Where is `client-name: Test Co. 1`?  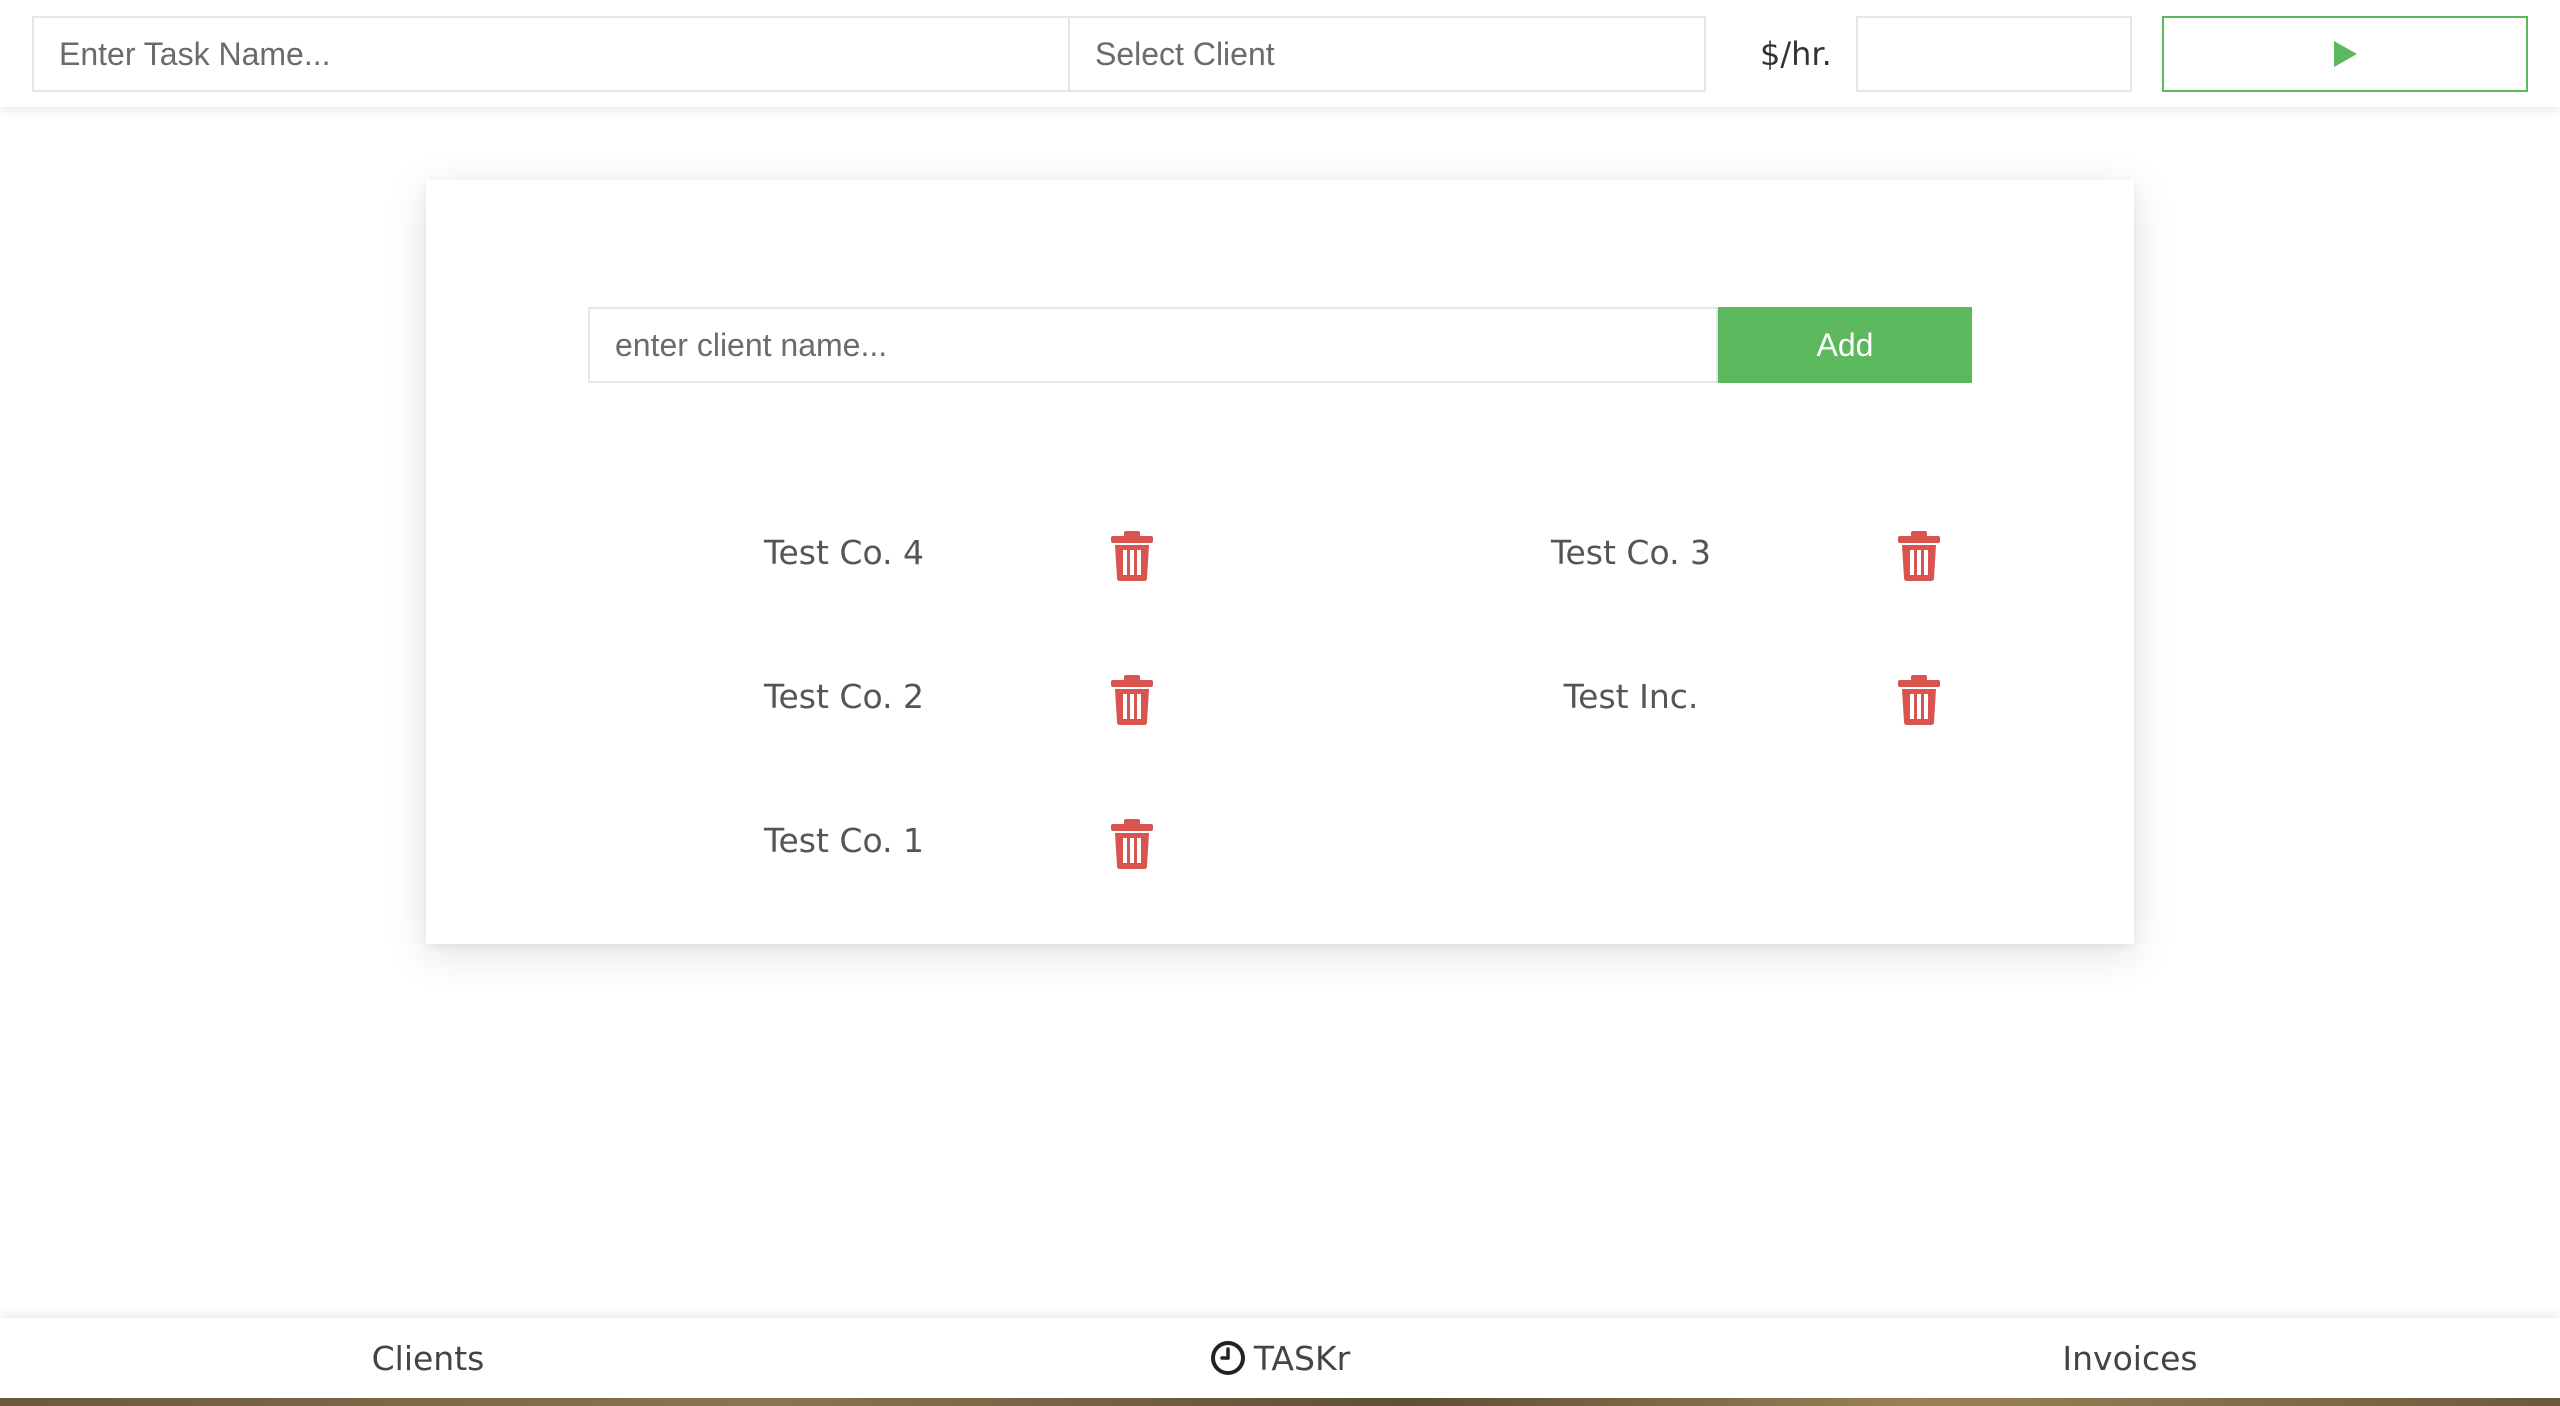 client-name: Test Co. 1 is located at coordinates (844, 840).